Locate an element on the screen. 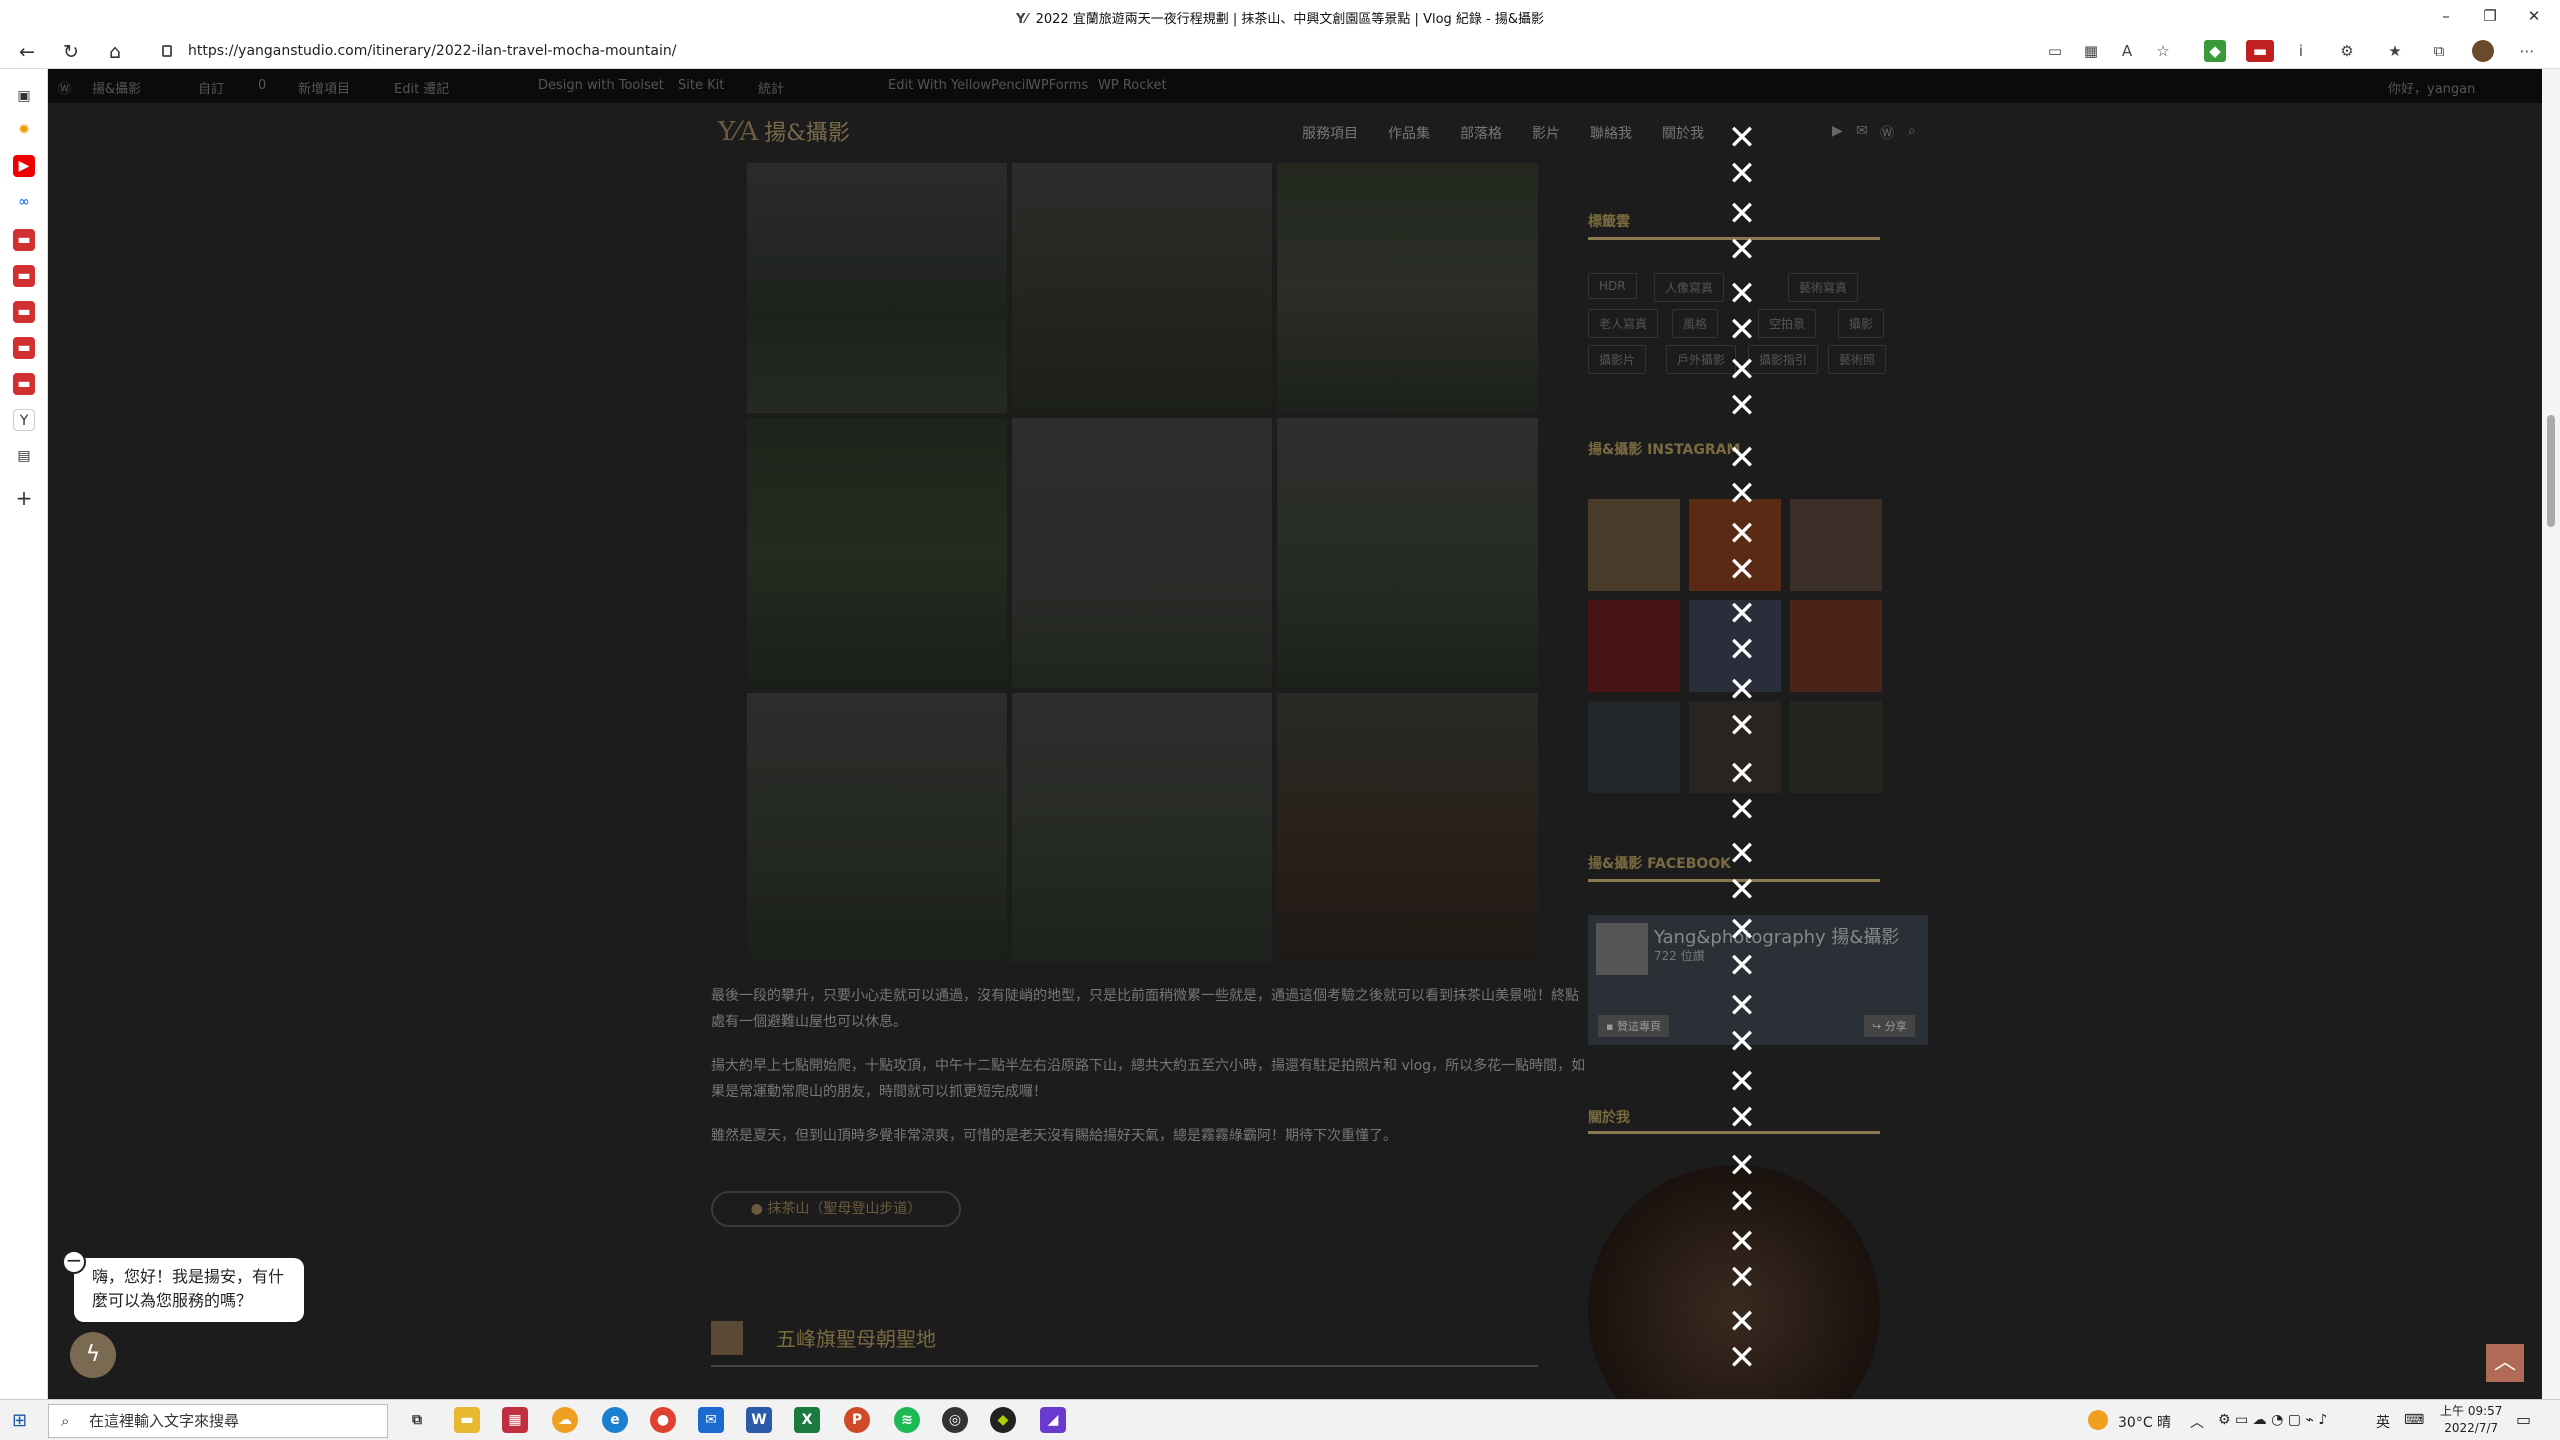 The width and height of the screenshot is (2560, 1440). search-icon: ⌕ is located at coordinates (1912, 131).